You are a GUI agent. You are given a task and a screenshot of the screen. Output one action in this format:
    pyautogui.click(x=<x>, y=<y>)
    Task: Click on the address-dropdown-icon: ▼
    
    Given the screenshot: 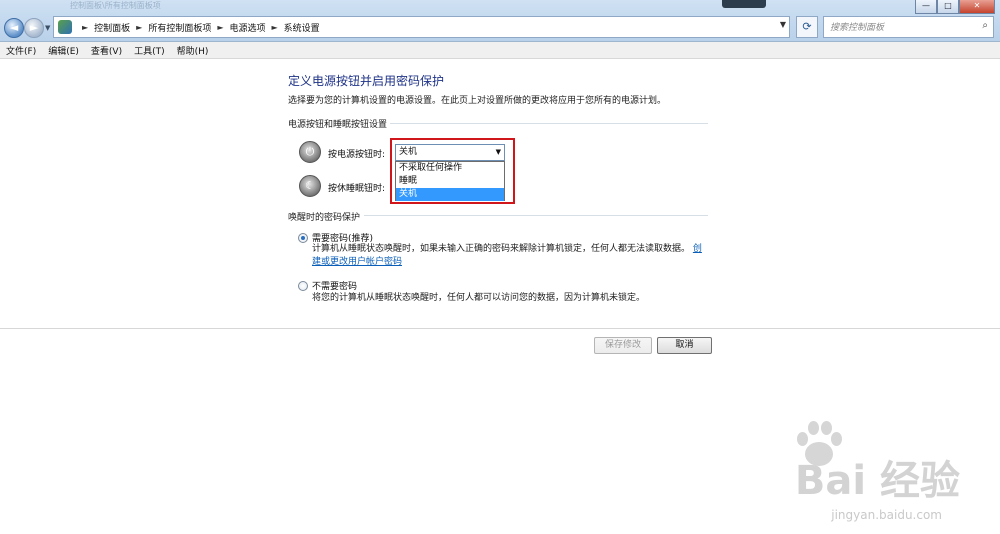 What is the action you would take?
    pyautogui.click(x=783, y=24)
    